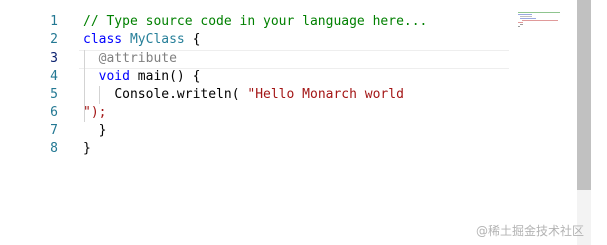  What do you see at coordinates (54, 39) in the screenshot?
I see `line-number: 2` at bounding box center [54, 39].